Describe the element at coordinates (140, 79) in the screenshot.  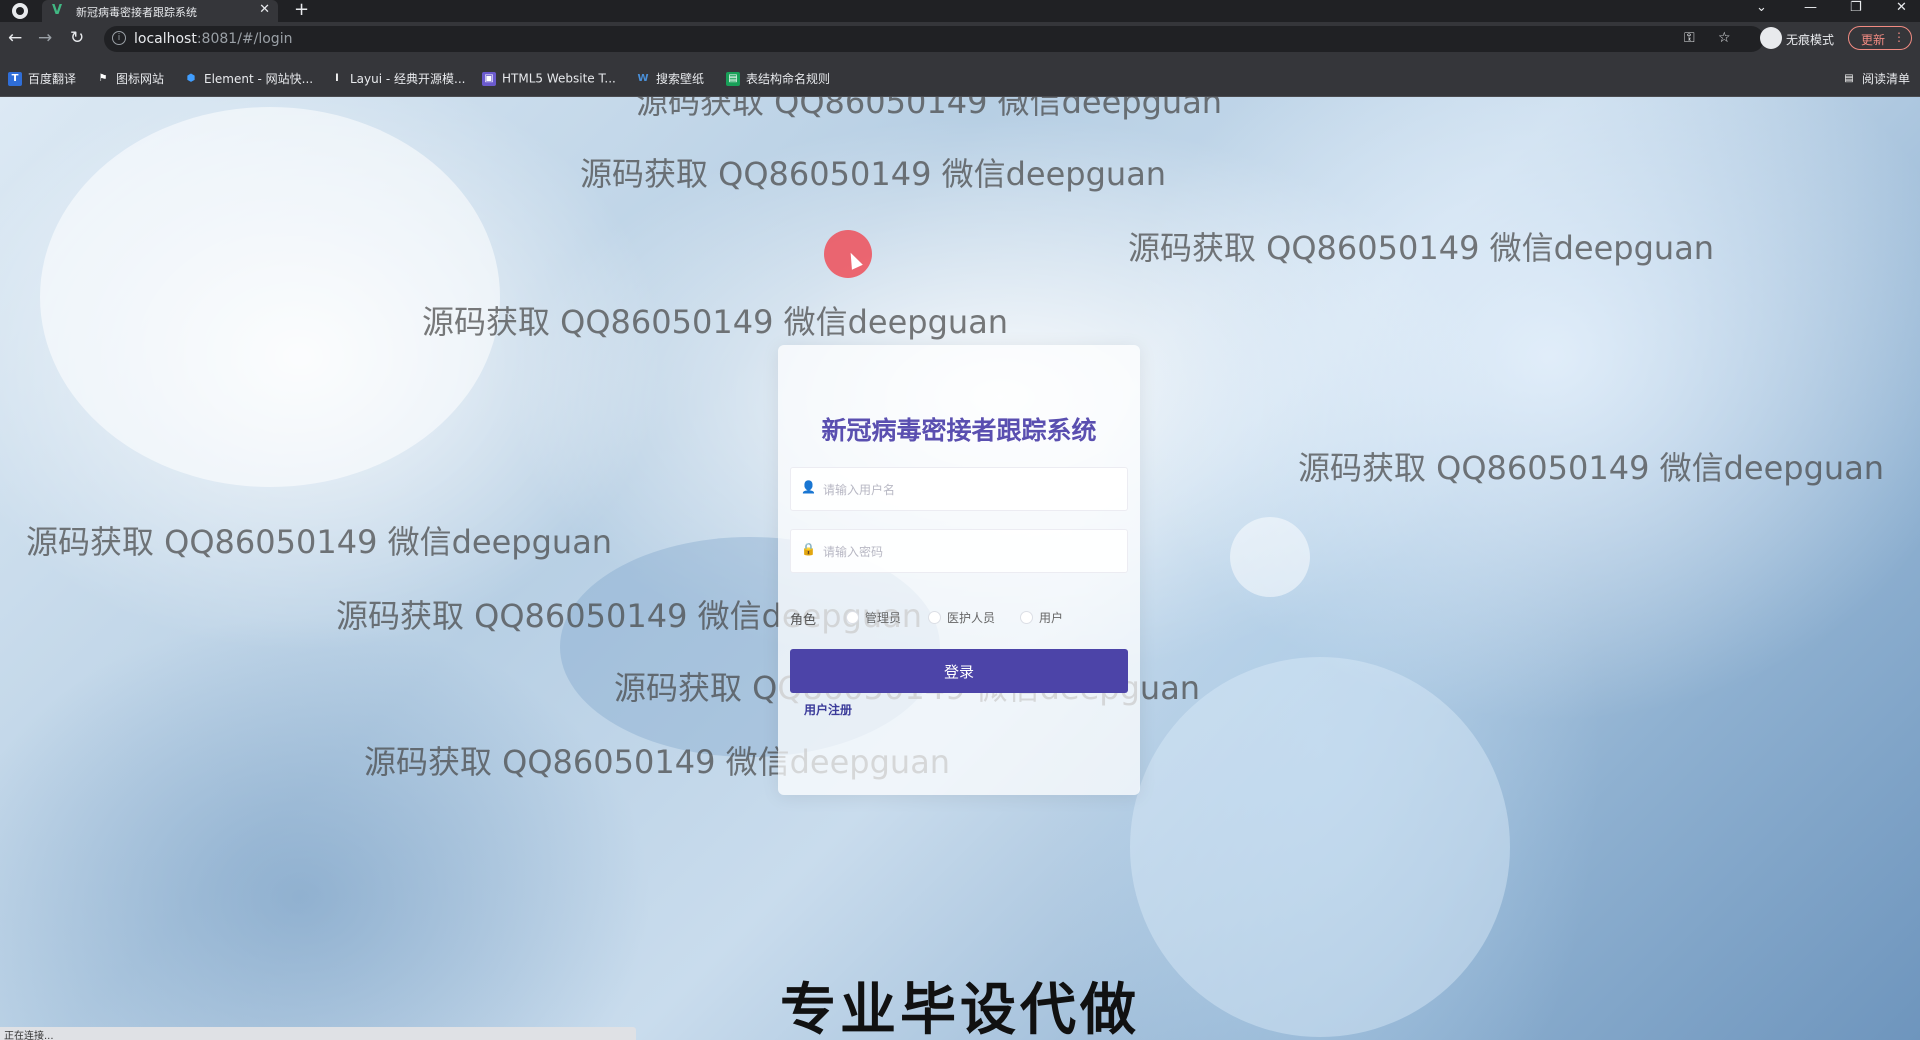
I see `bookmark-label: 图标网站` at that location.